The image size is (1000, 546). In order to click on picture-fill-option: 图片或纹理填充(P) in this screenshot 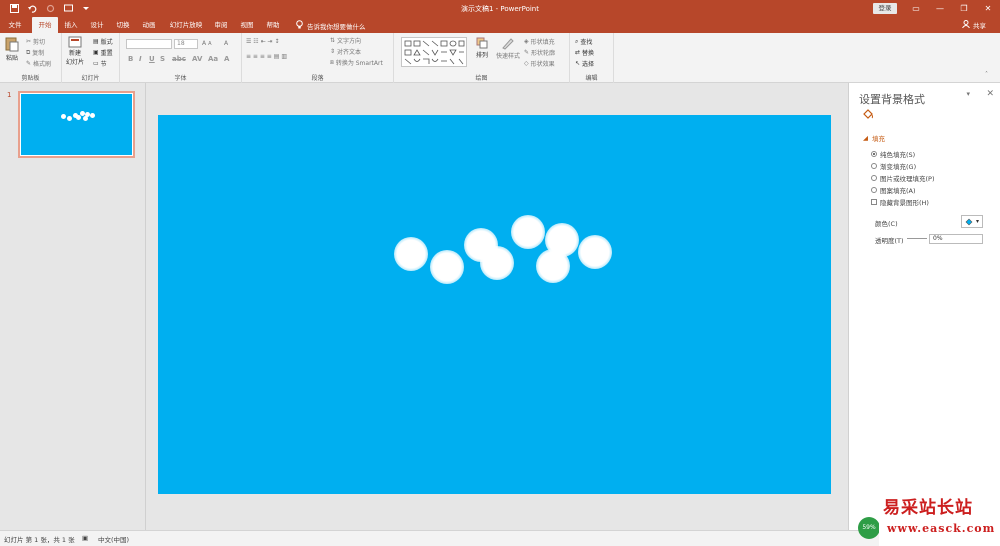, I will do `click(903, 178)`.